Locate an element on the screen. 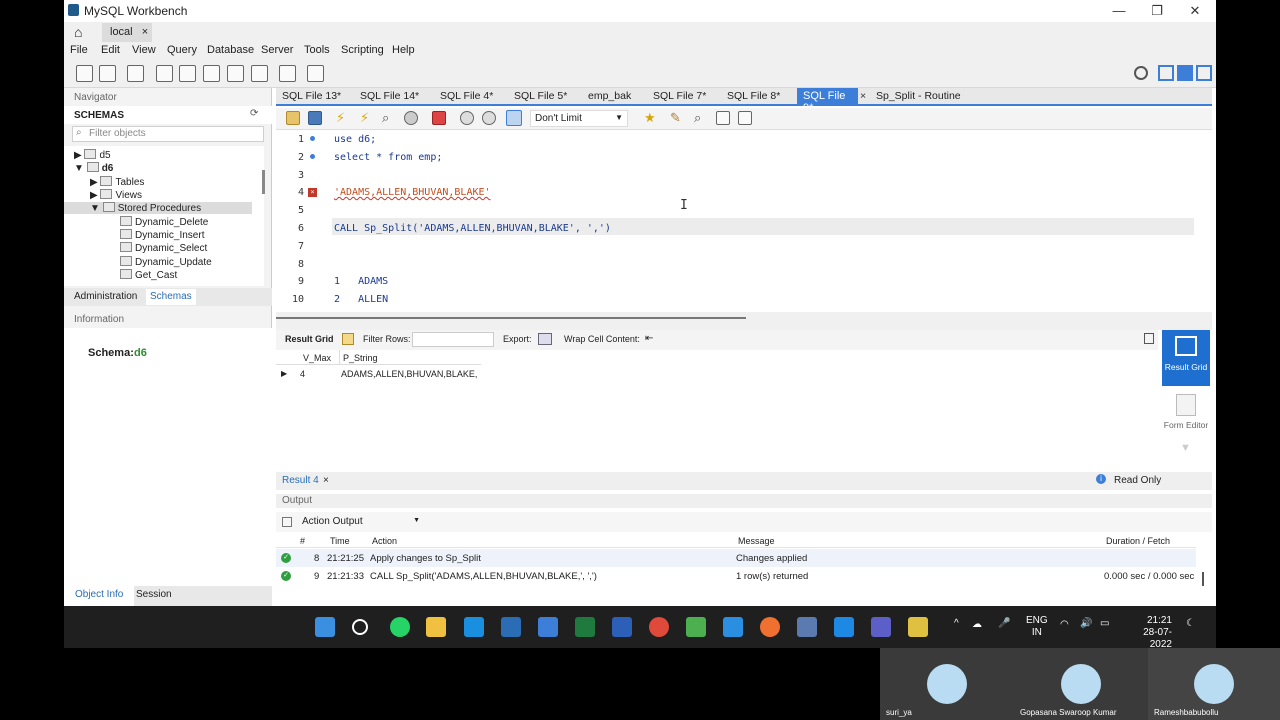 Image resolution: width=1280 pixels, height=720 pixels. menu-scripting: Scripting is located at coordinates (362, 50).